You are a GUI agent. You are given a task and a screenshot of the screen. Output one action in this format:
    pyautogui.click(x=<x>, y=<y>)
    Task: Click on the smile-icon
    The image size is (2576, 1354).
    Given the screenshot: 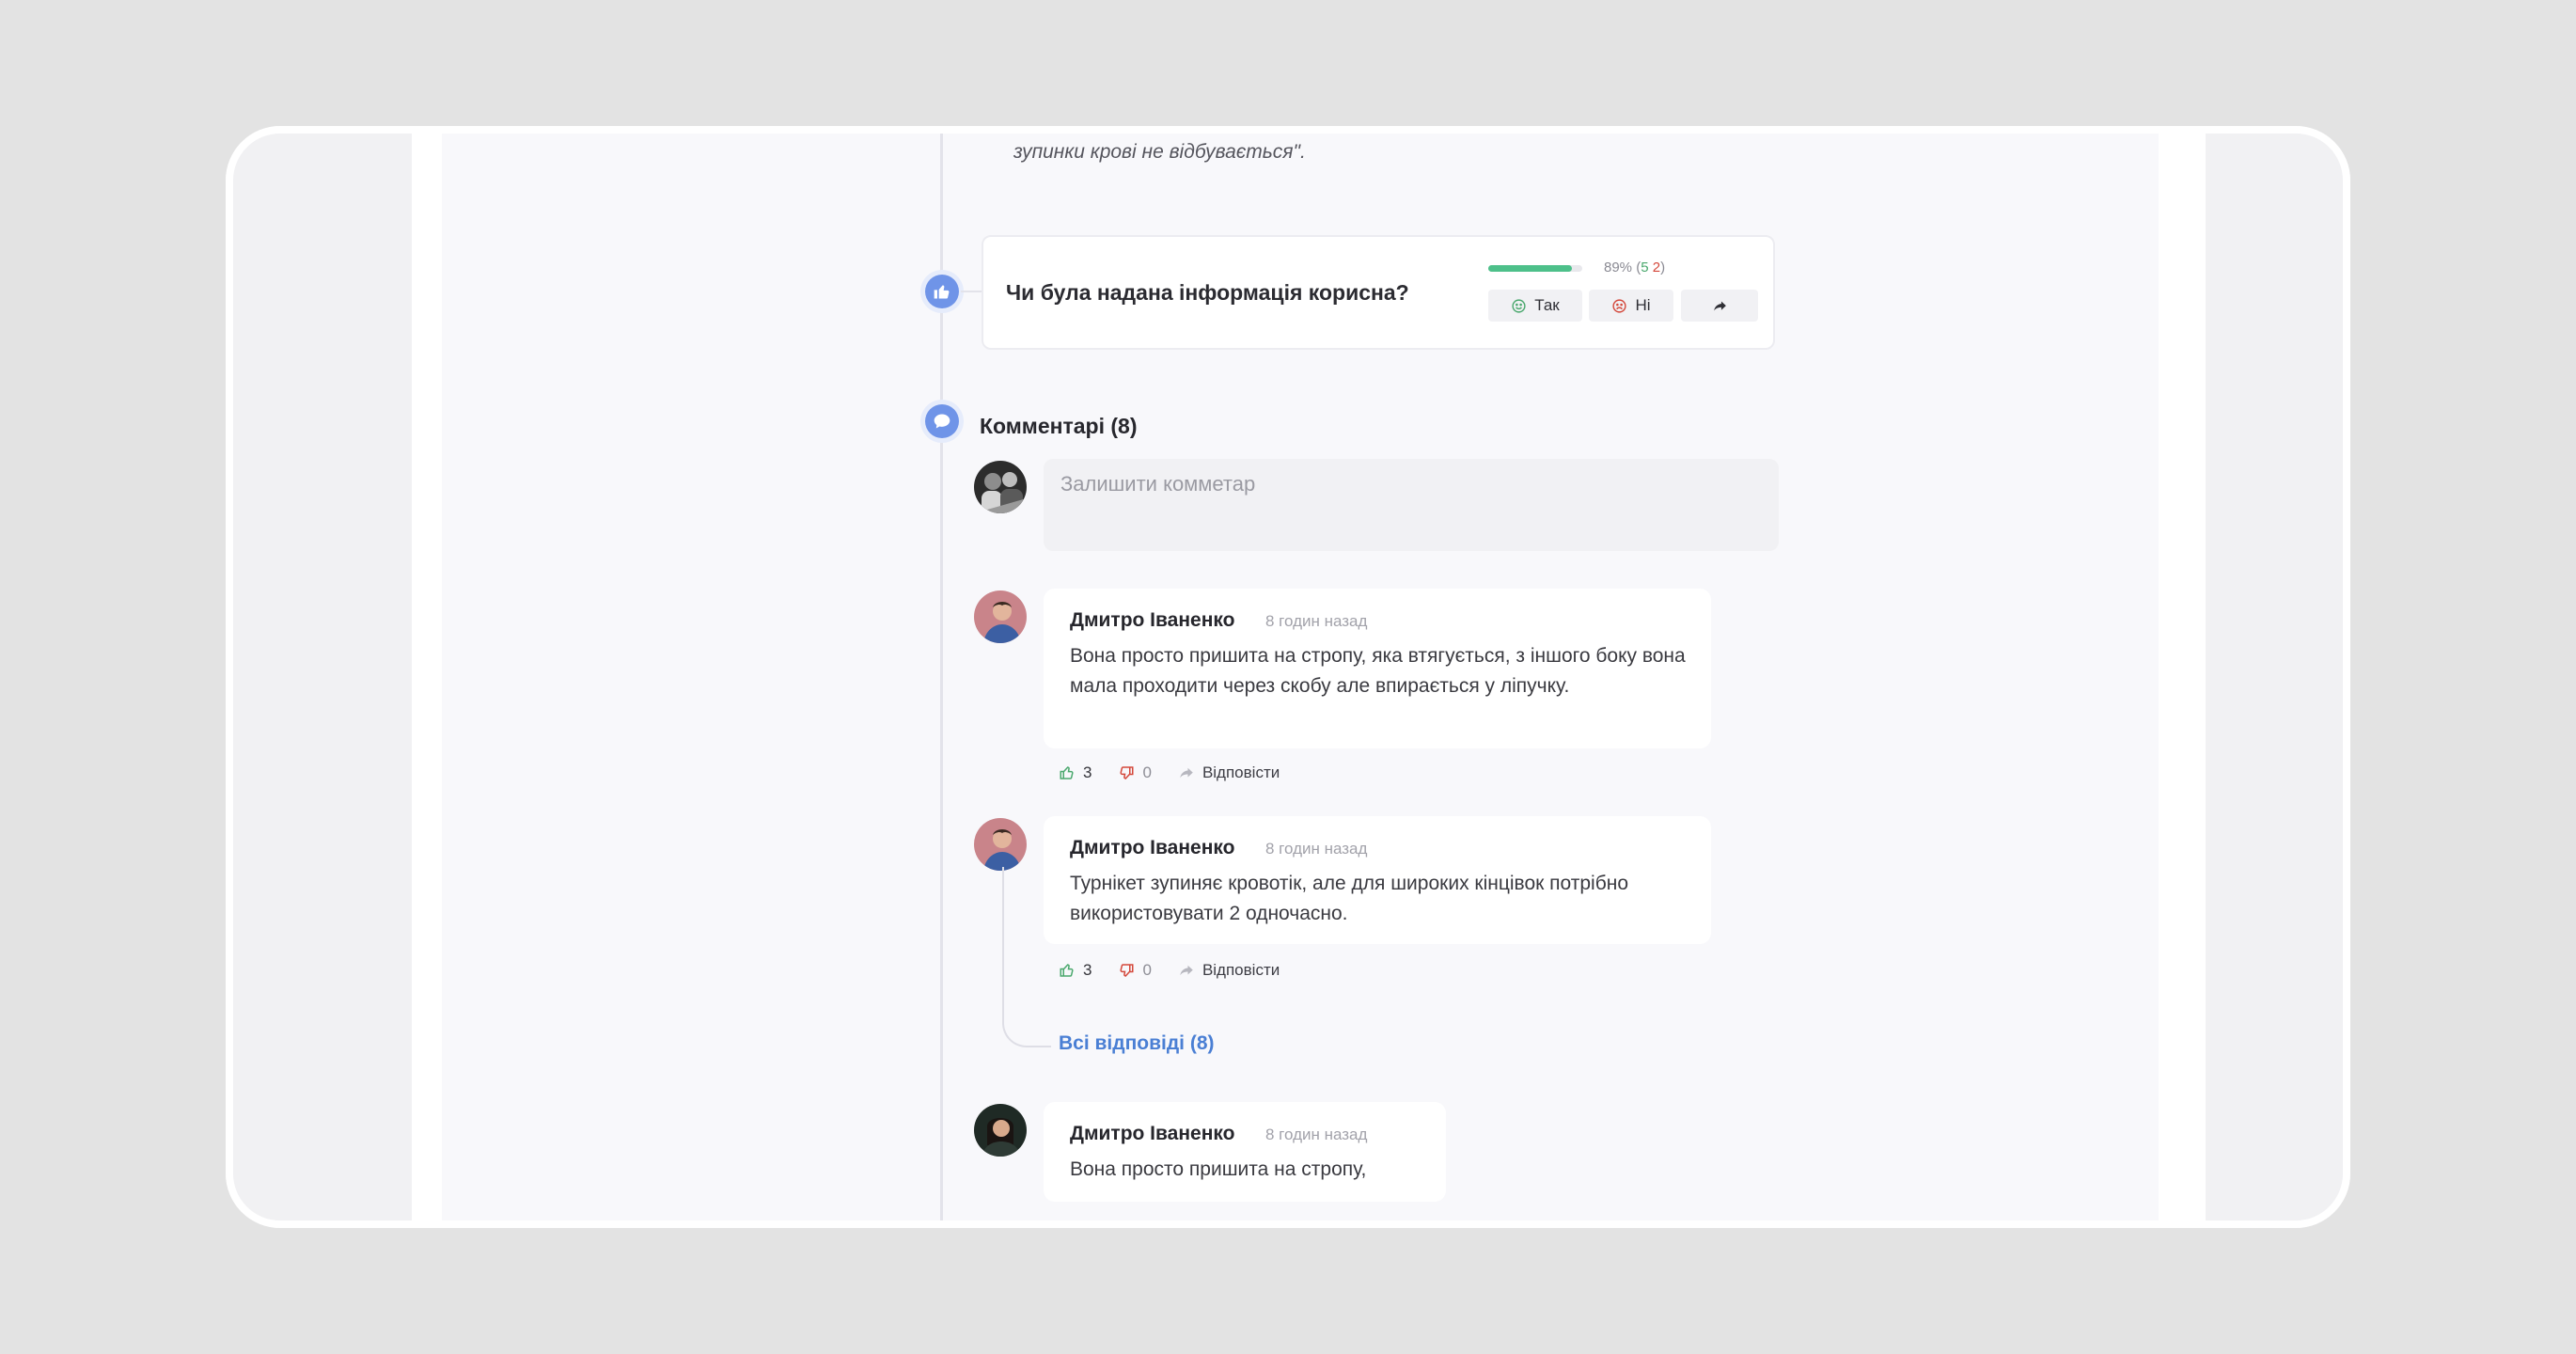 What is the action you would take?
    pyautogui.click(x=1519, y=305)
    